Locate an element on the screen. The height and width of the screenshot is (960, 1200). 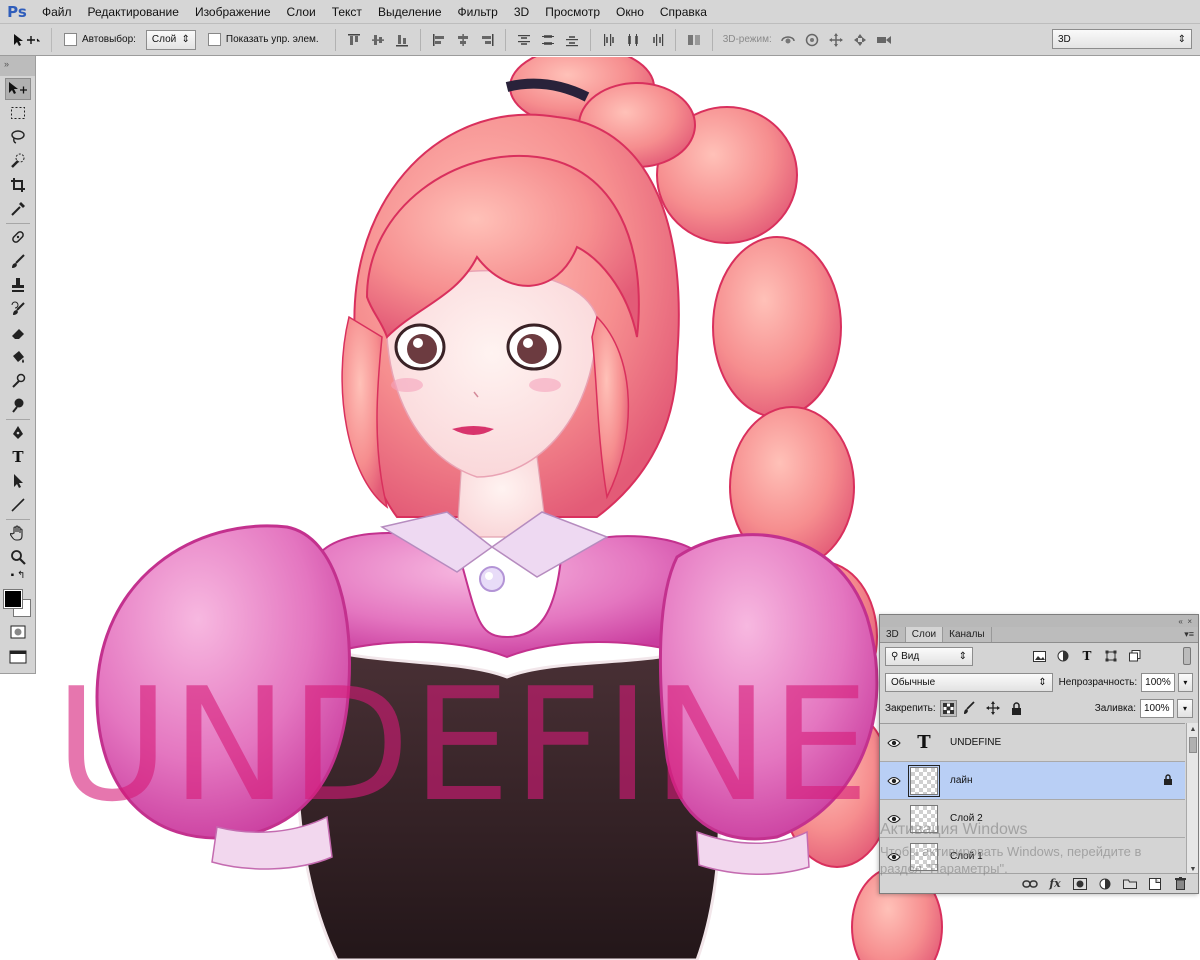
crop-tool is located at coordinates (18, 185).